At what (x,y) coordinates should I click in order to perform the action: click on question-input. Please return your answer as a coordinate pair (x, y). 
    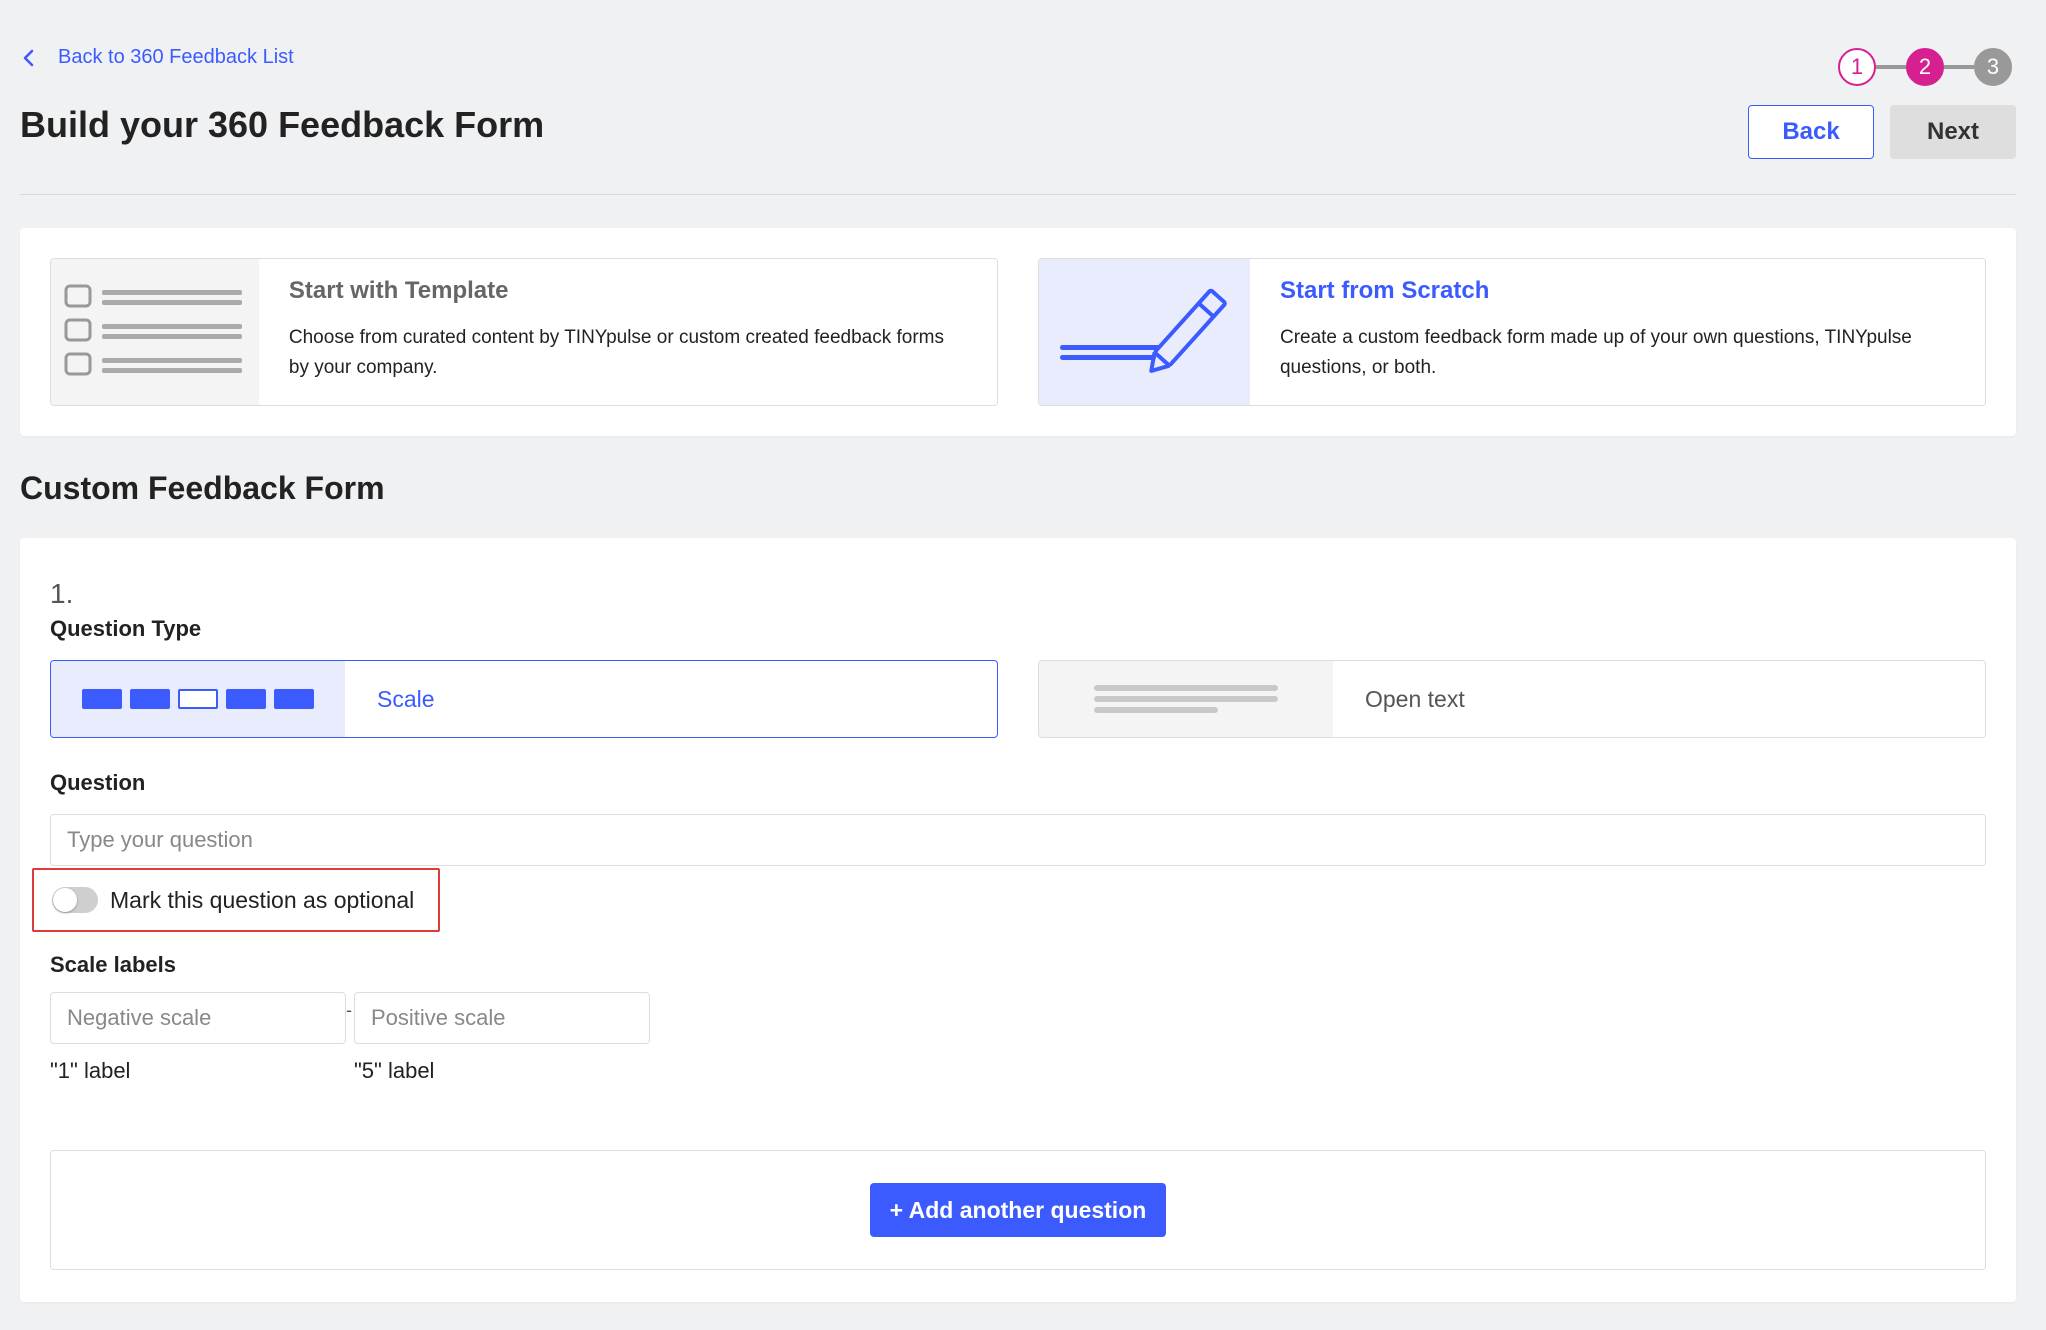
    Looking at the image, I should click on (1018, 840).